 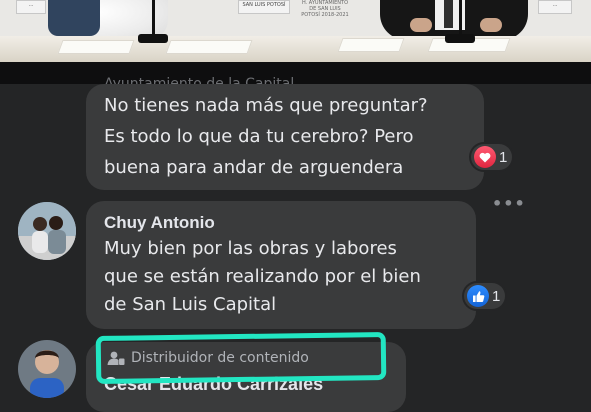 I want to click on comment-author: Chuy Antonio, so click(x=159, y=223).